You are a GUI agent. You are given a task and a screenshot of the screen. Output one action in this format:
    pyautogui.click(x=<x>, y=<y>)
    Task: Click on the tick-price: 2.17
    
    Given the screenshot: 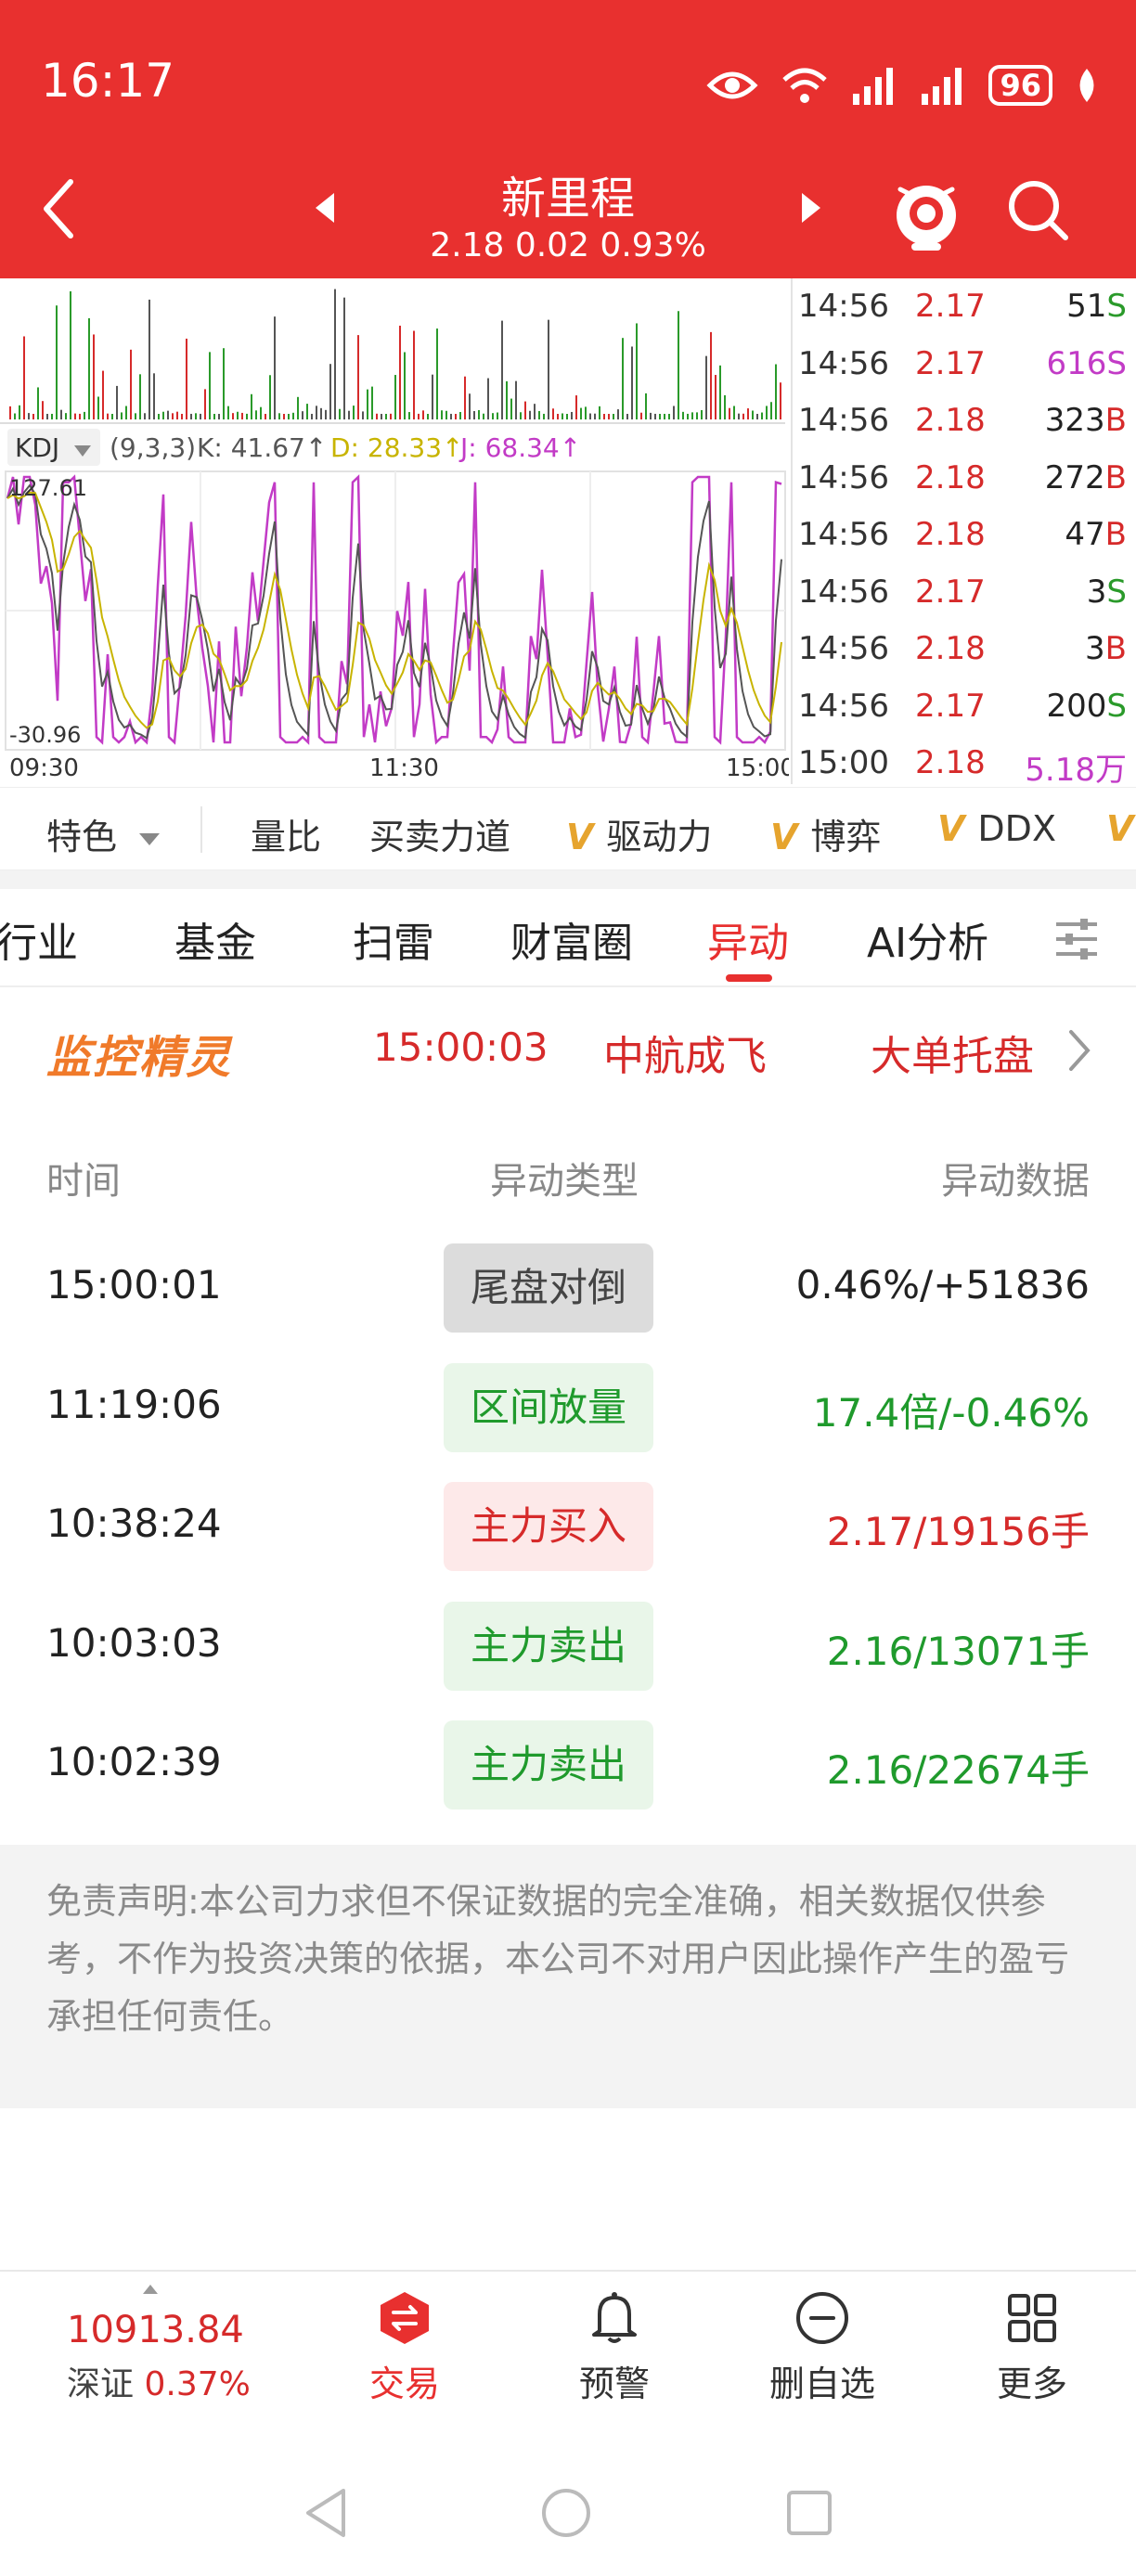 What is the action you would take?
    pyautogui.click(x=950, y=706)
    